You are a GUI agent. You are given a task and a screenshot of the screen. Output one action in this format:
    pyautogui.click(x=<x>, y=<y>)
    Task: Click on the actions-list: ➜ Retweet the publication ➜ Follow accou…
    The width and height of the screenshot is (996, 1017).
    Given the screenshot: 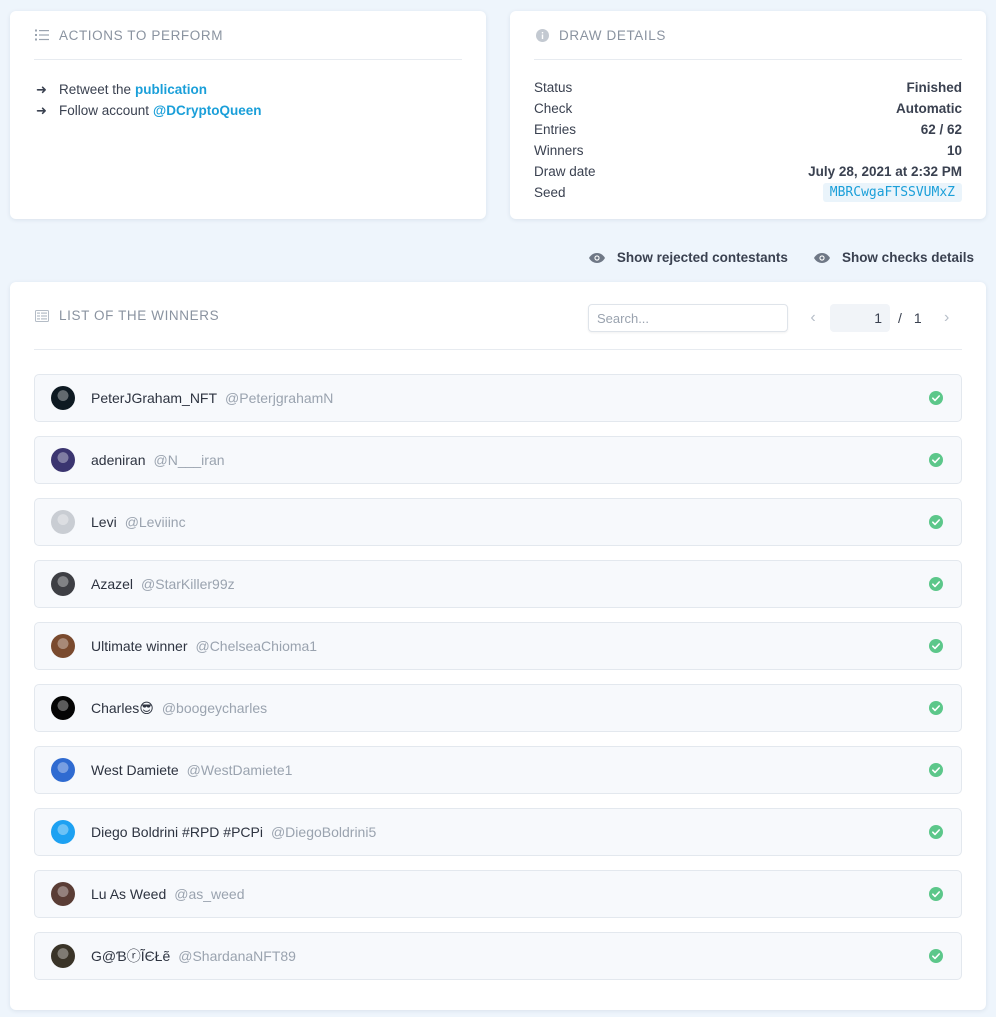 What is the action you would take?
    pyautogui.click(x=148, y=100)
    